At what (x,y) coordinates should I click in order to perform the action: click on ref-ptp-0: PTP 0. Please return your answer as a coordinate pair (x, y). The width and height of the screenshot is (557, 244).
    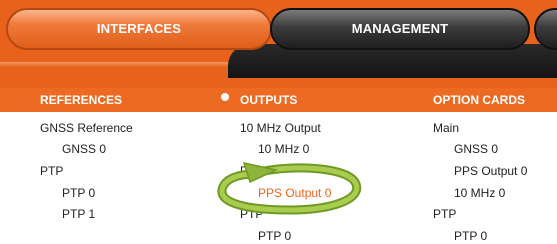
    Looking at the image, I should click on (78, 193).